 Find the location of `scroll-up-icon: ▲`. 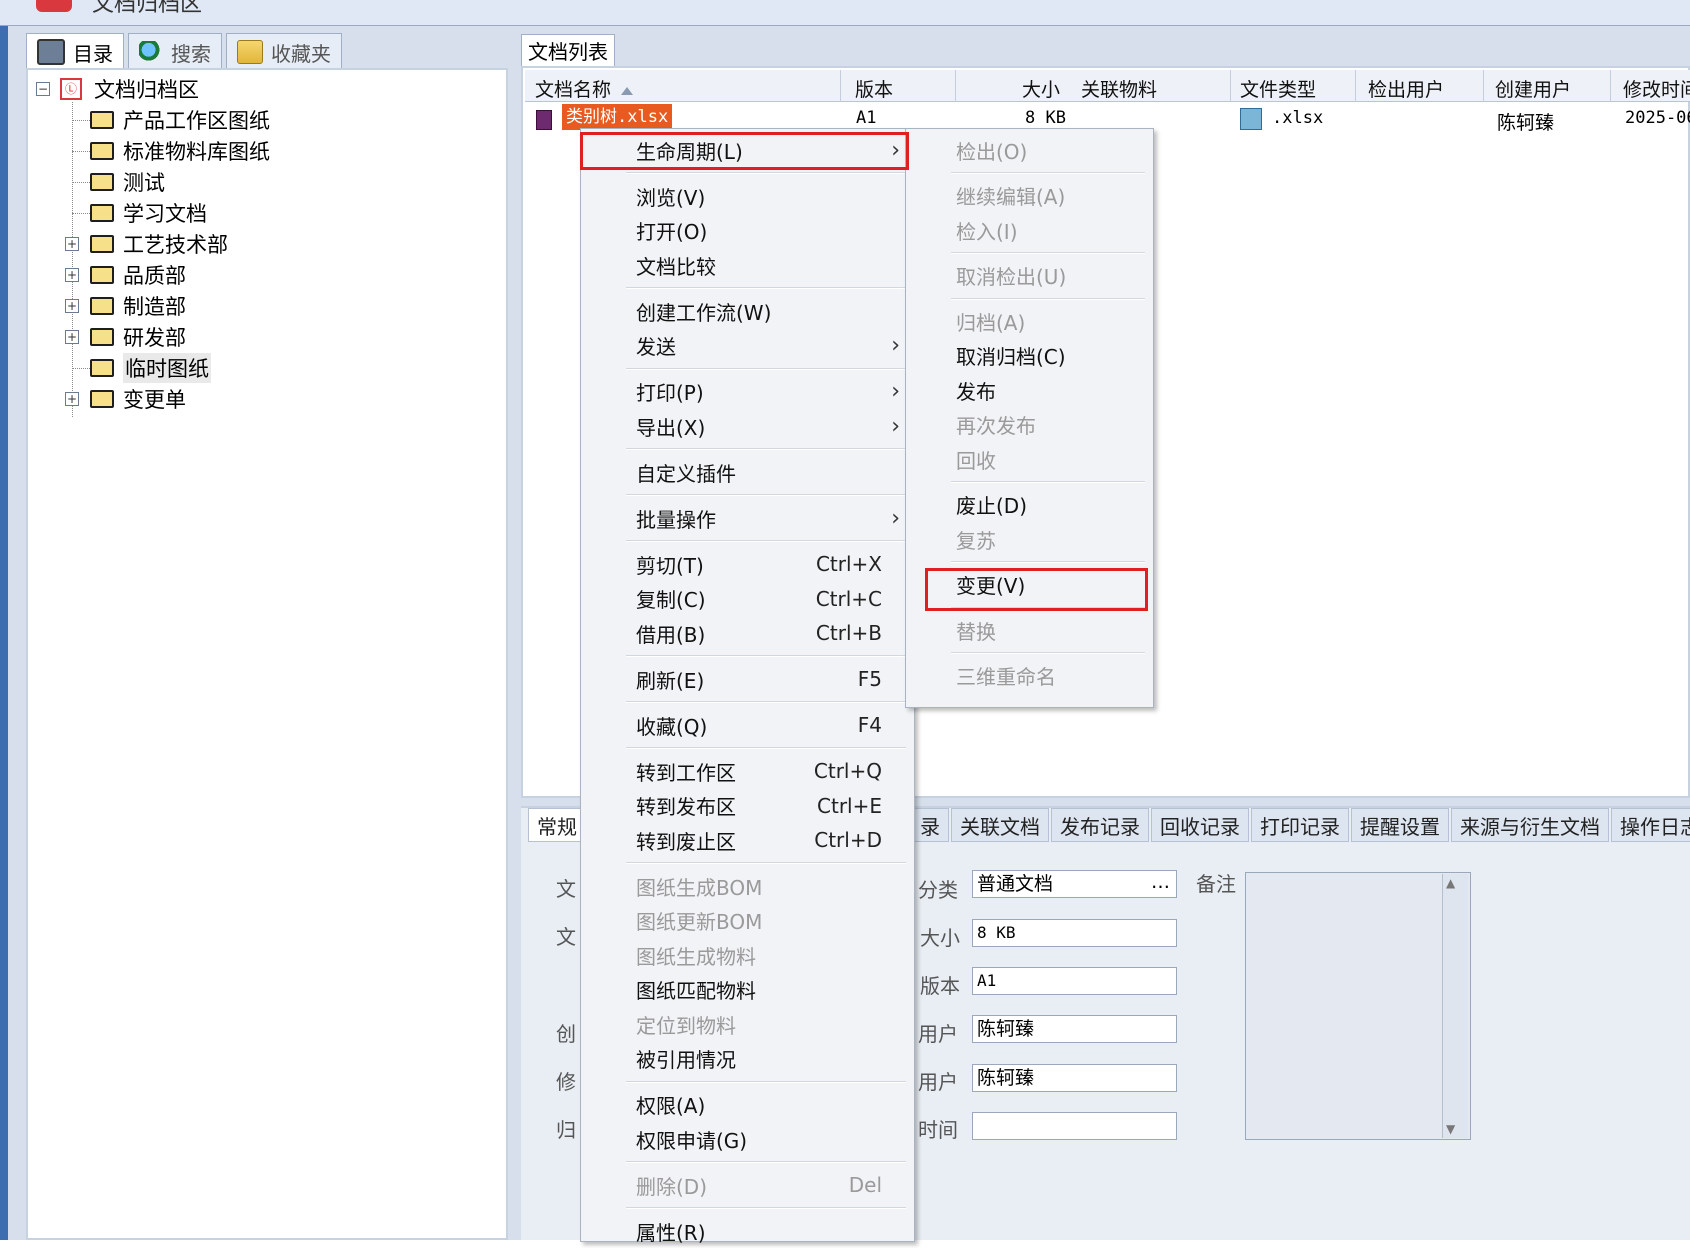

scroll-up-icon: ▲ is located at coordinates (1450, 883).